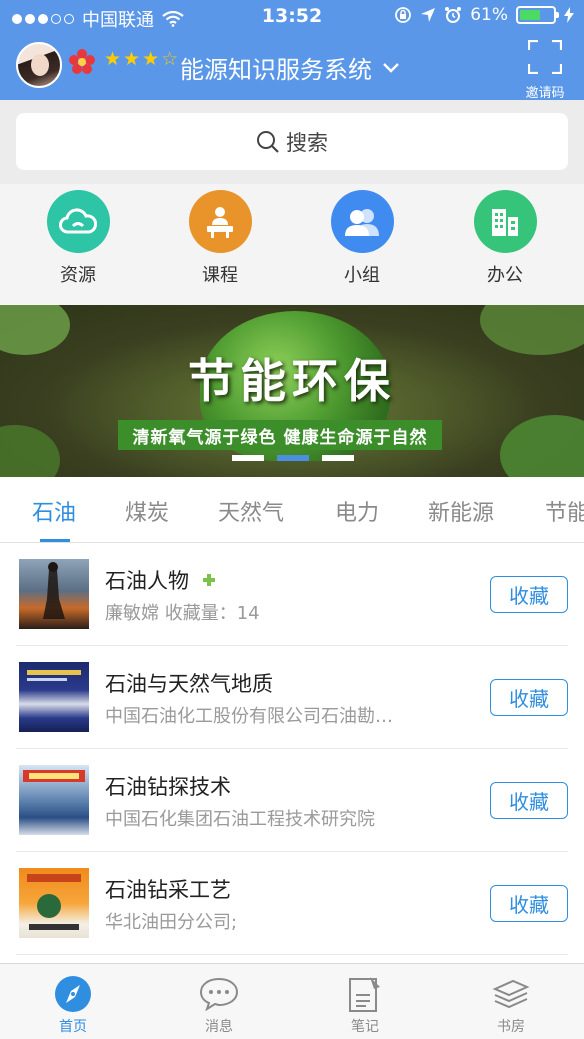 The image size is (584, 1039). I want to click on item-title-wrap: 石油人物, so click(160, 580).